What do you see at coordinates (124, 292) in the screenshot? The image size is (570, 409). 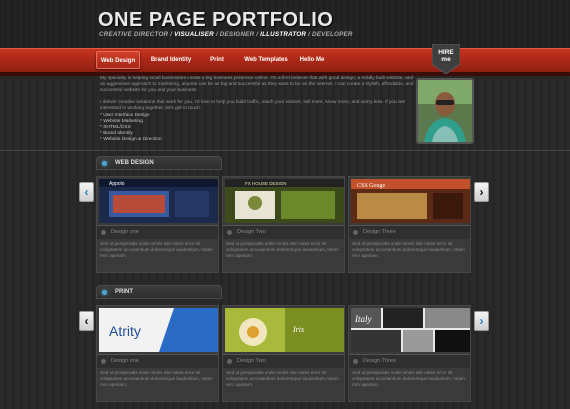 I see `section-title: PRINT` at bounding box center [124, 292].